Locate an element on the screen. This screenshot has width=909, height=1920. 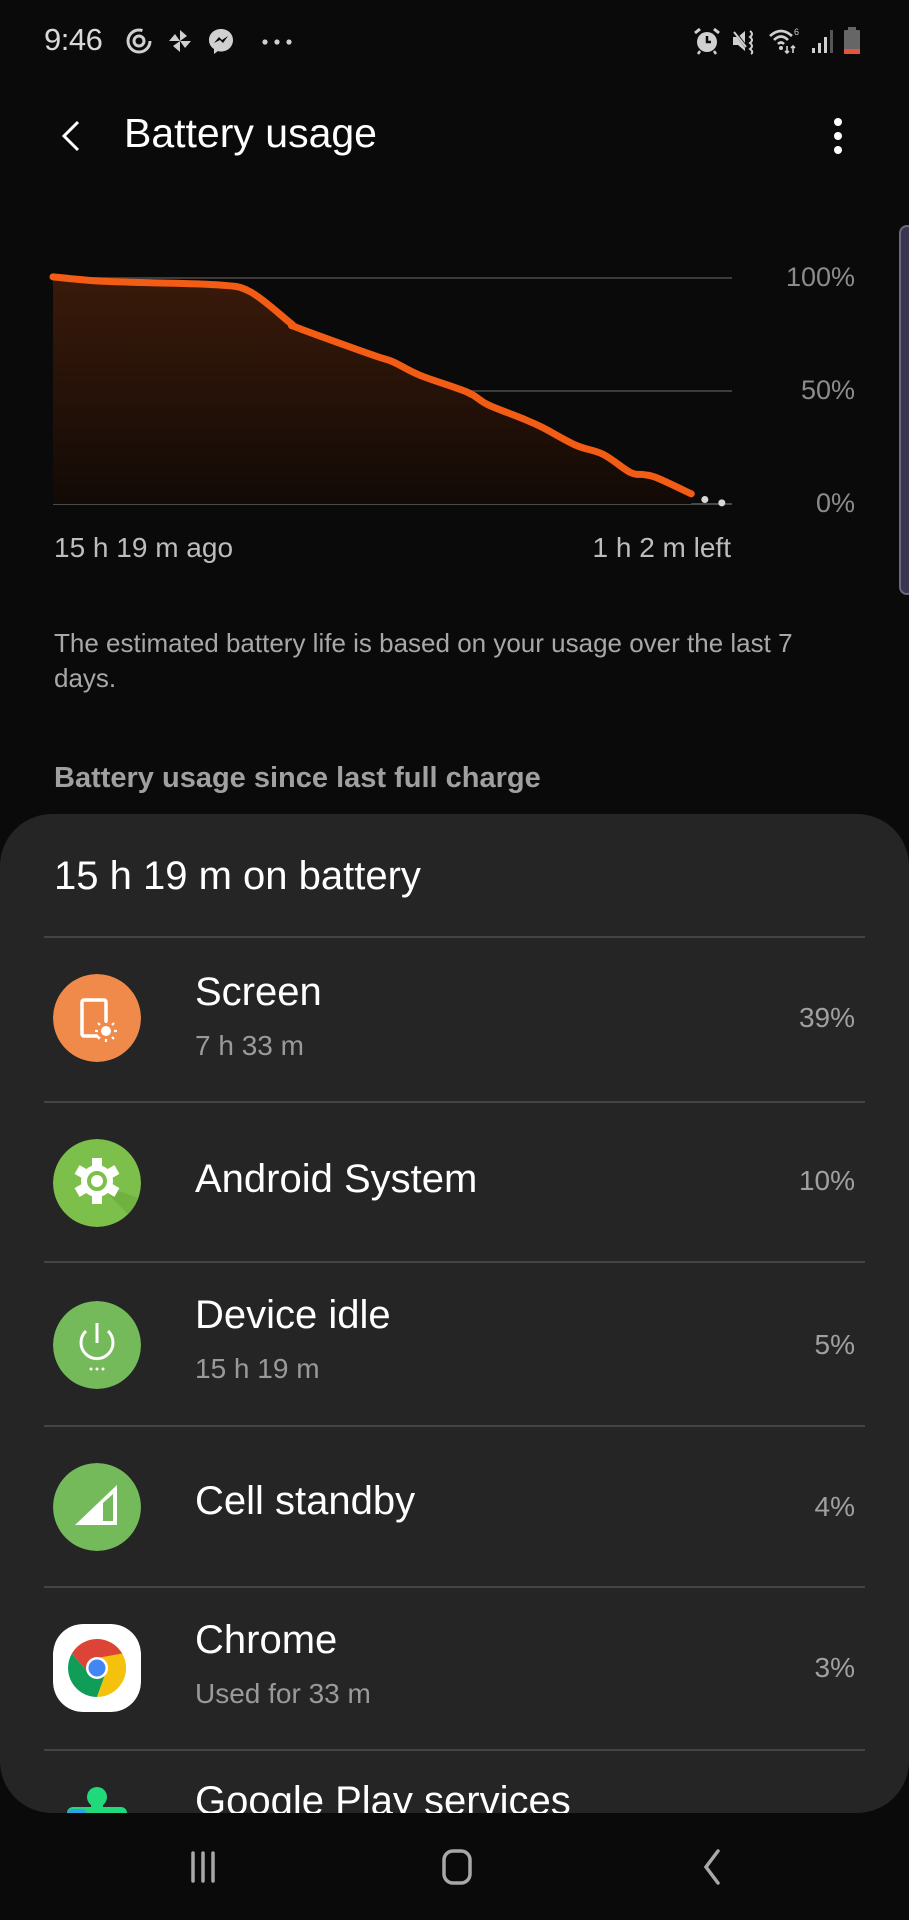
more-notifications-icon is located at coordinates (277, 41).